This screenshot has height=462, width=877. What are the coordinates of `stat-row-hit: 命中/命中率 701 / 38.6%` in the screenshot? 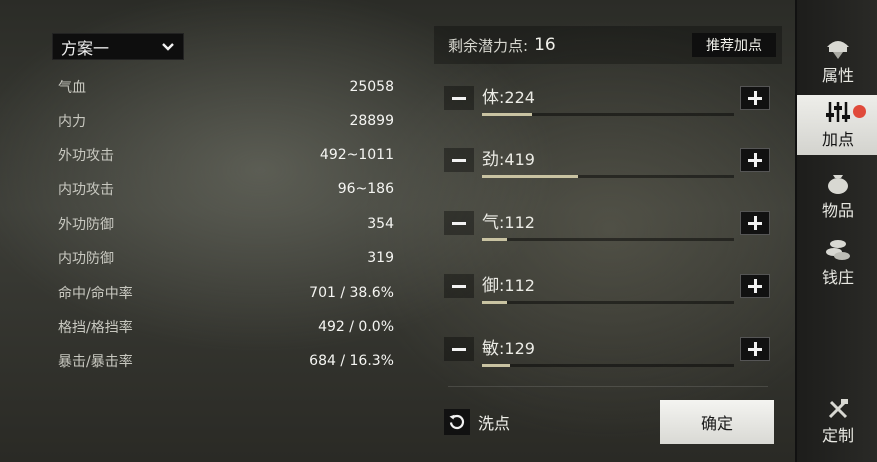 It's located at (226, 293).